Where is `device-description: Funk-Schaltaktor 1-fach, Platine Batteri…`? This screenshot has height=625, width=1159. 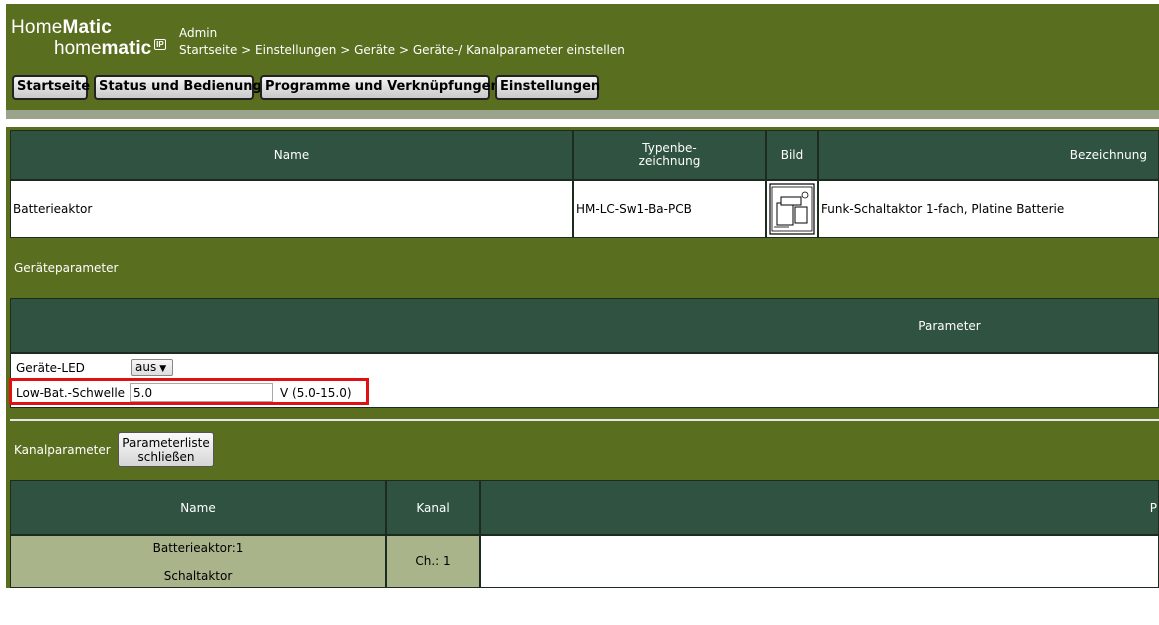
device-description: Funk-Schaltaktor 1-fach, Platine Batteri… is located at coordinates (988, 209).